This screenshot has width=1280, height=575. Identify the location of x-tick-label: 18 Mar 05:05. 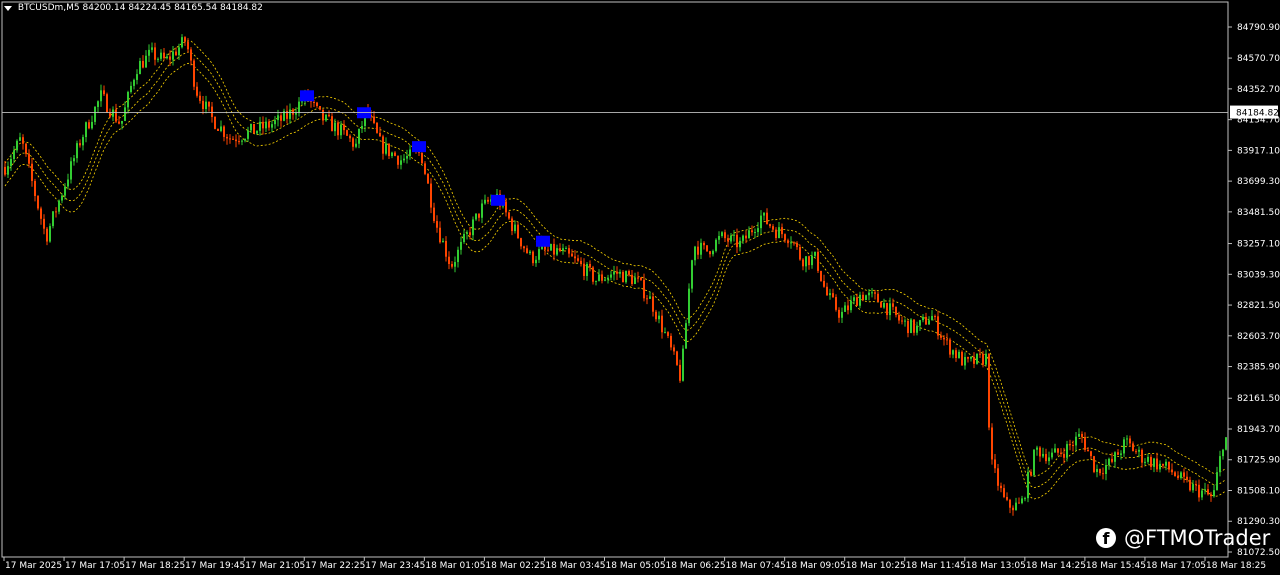
(636, 566).